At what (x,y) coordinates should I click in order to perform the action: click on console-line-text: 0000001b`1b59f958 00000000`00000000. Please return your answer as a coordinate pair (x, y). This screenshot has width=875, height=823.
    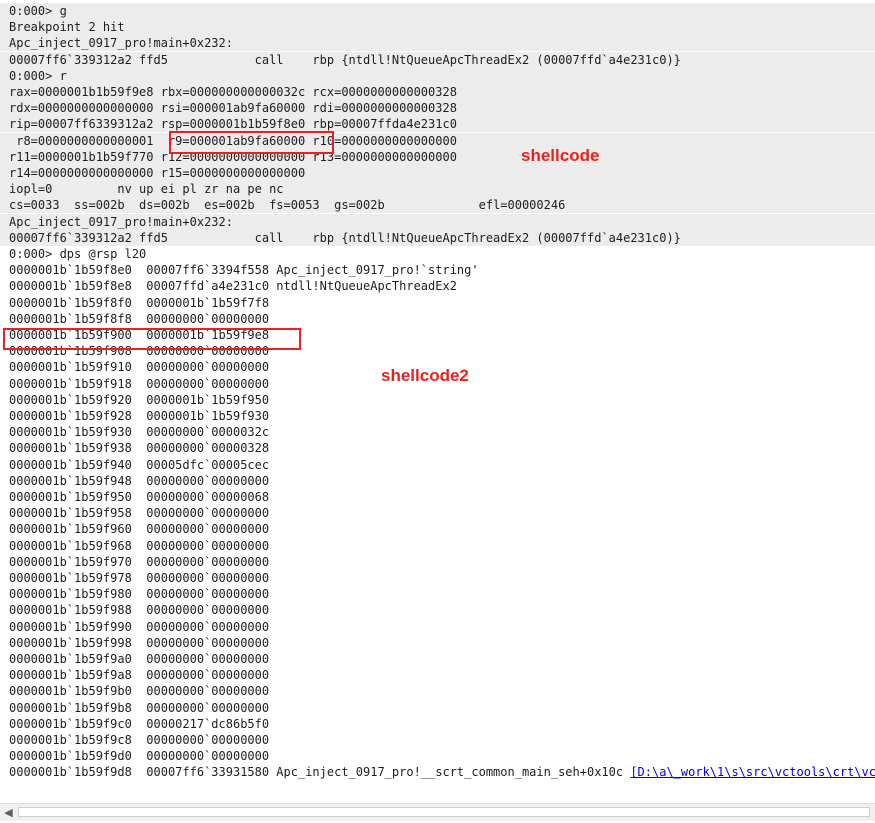
    Looking at the image, I should click on (139, 513).